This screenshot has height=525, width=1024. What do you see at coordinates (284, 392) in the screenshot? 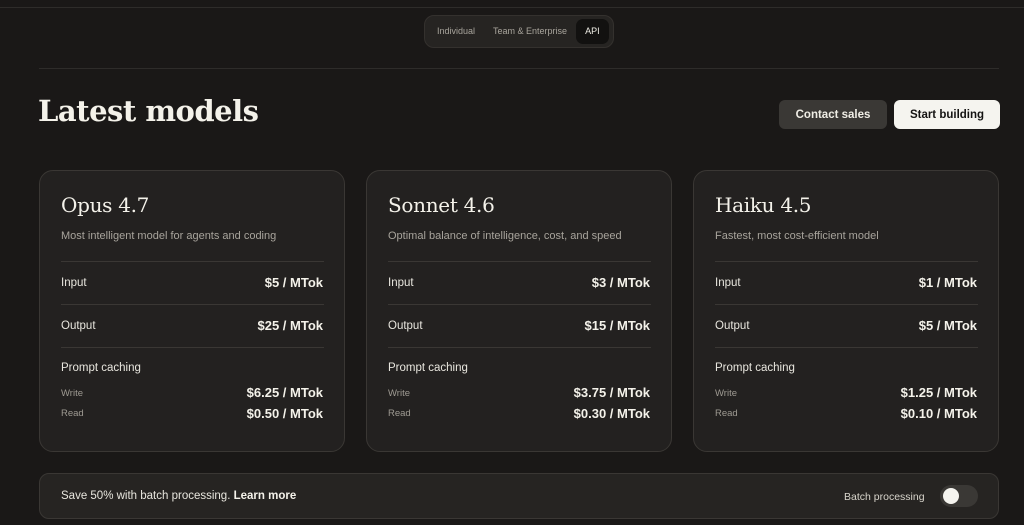
I see `write-price: $6.25 / MTok` at bounding box center [284, 392].